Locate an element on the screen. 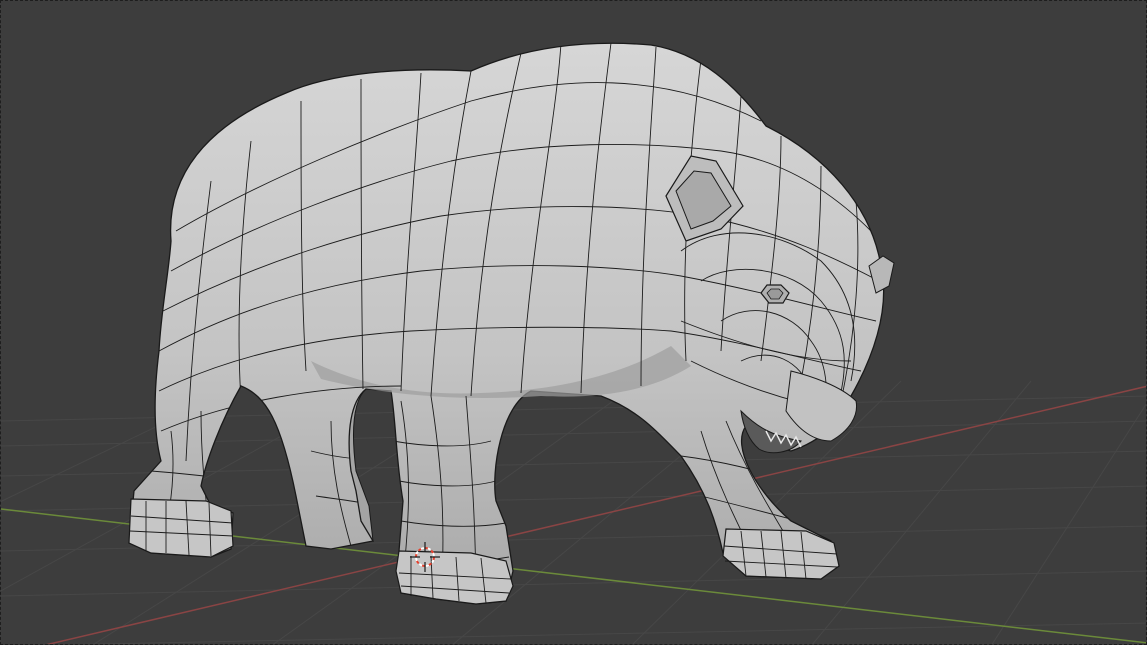 This screenshot has width=1147, height=645. hind-paw is located at coordinates (181, 528).